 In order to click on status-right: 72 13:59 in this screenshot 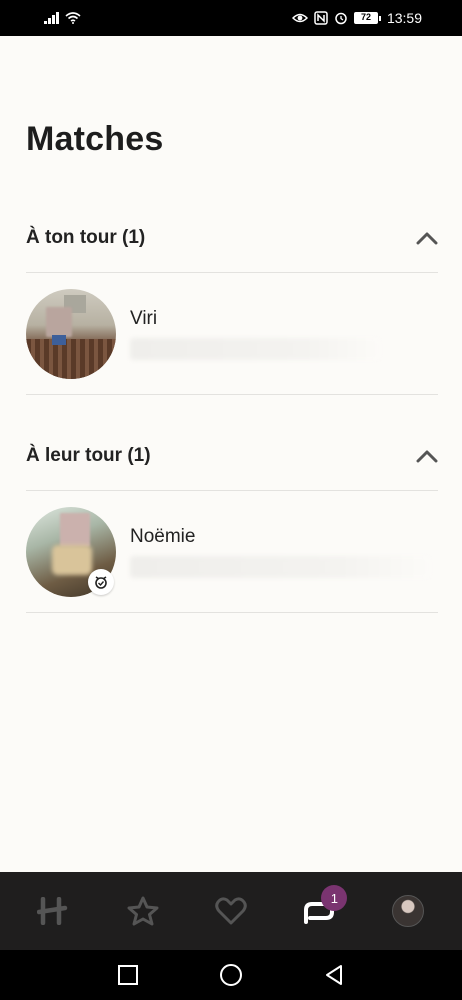, I will do `click(356, 18)`.